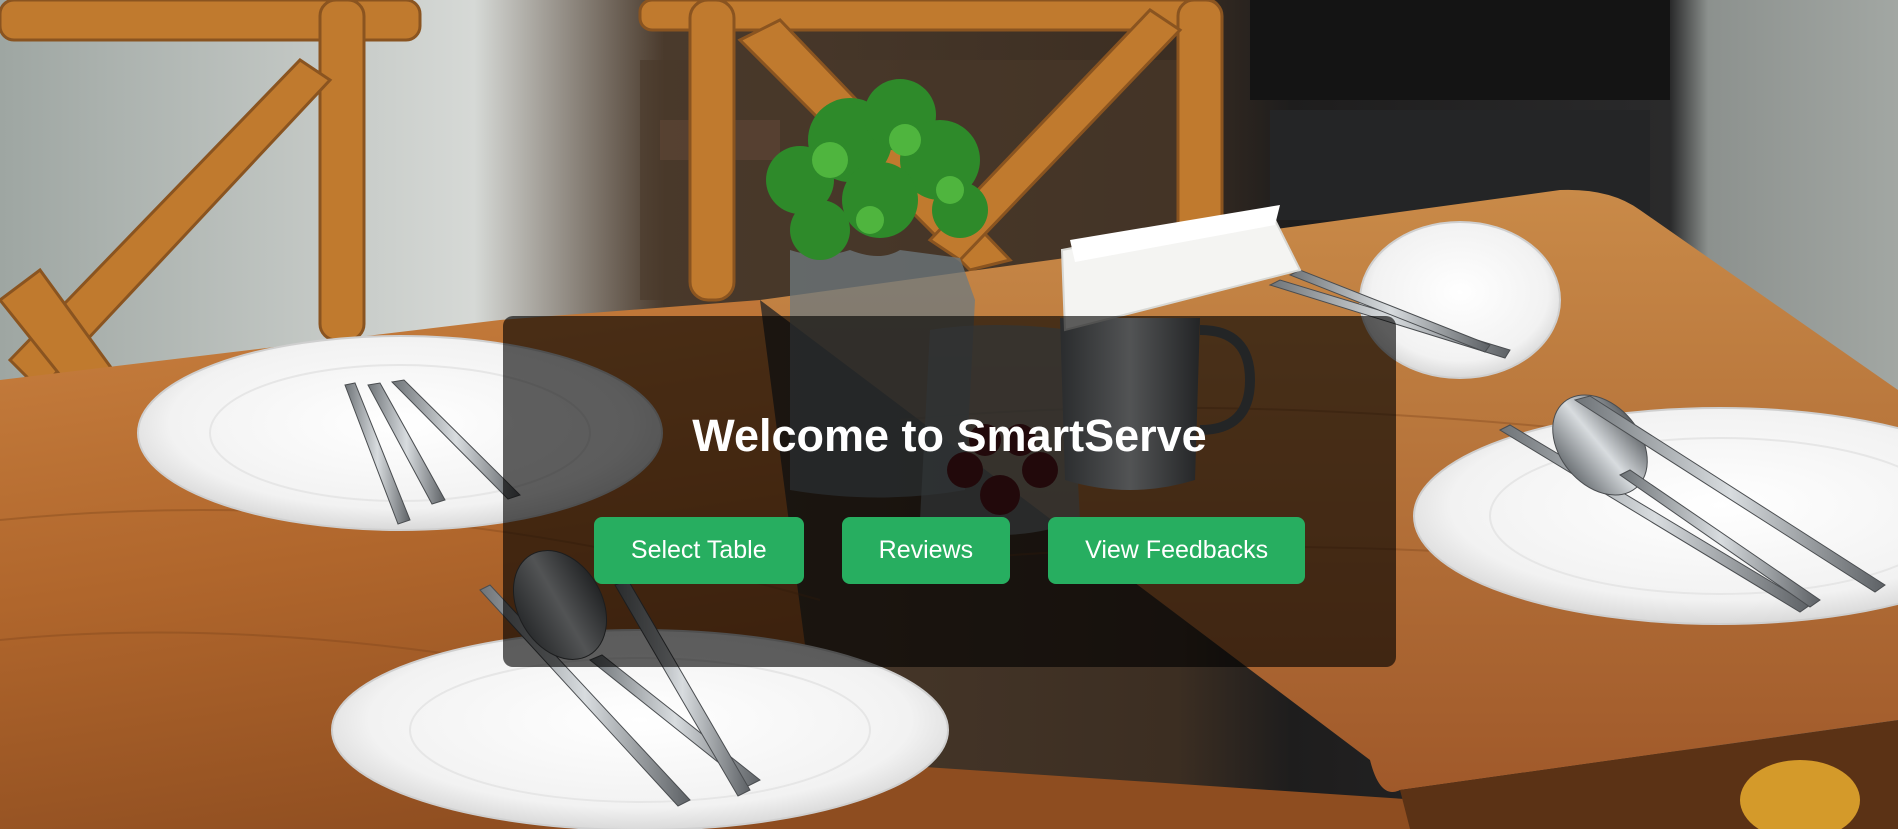  I want to click on select-table-button: Select Table, so click(698, 550).